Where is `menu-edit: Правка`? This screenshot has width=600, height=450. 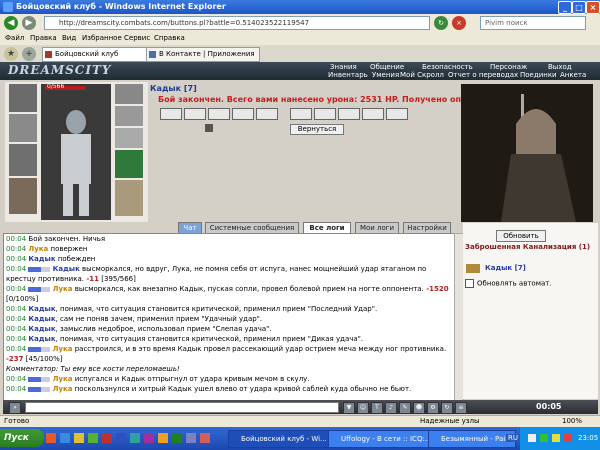 menu-edit: Правка is located at coordinates (43, 38).